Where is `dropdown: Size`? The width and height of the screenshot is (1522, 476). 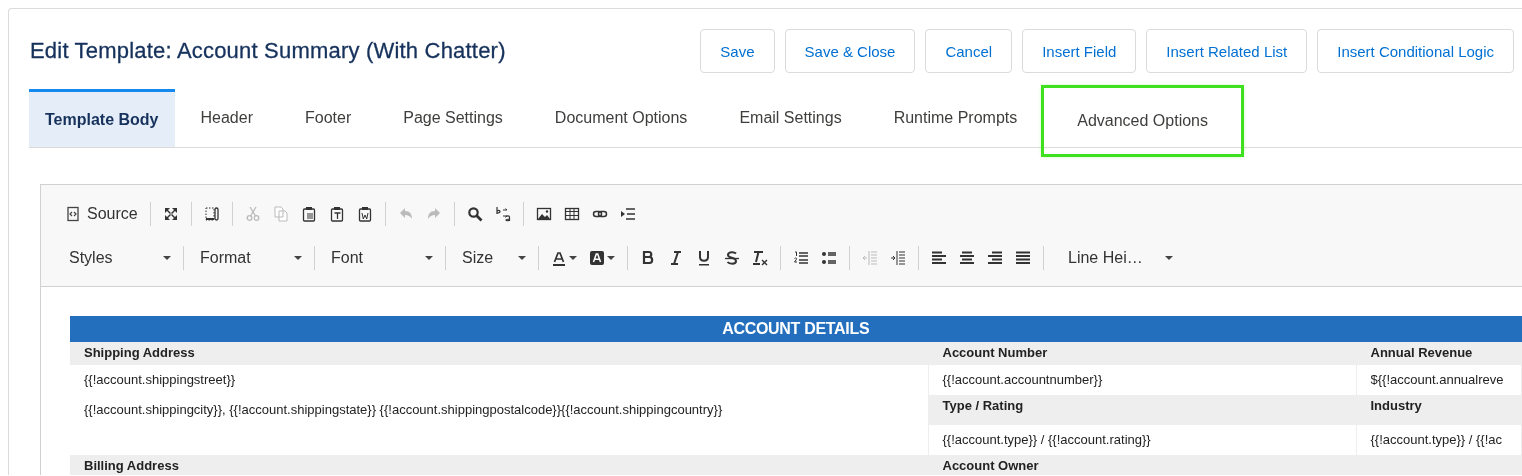 dropdown: Size is located at coordinates (492, 258).